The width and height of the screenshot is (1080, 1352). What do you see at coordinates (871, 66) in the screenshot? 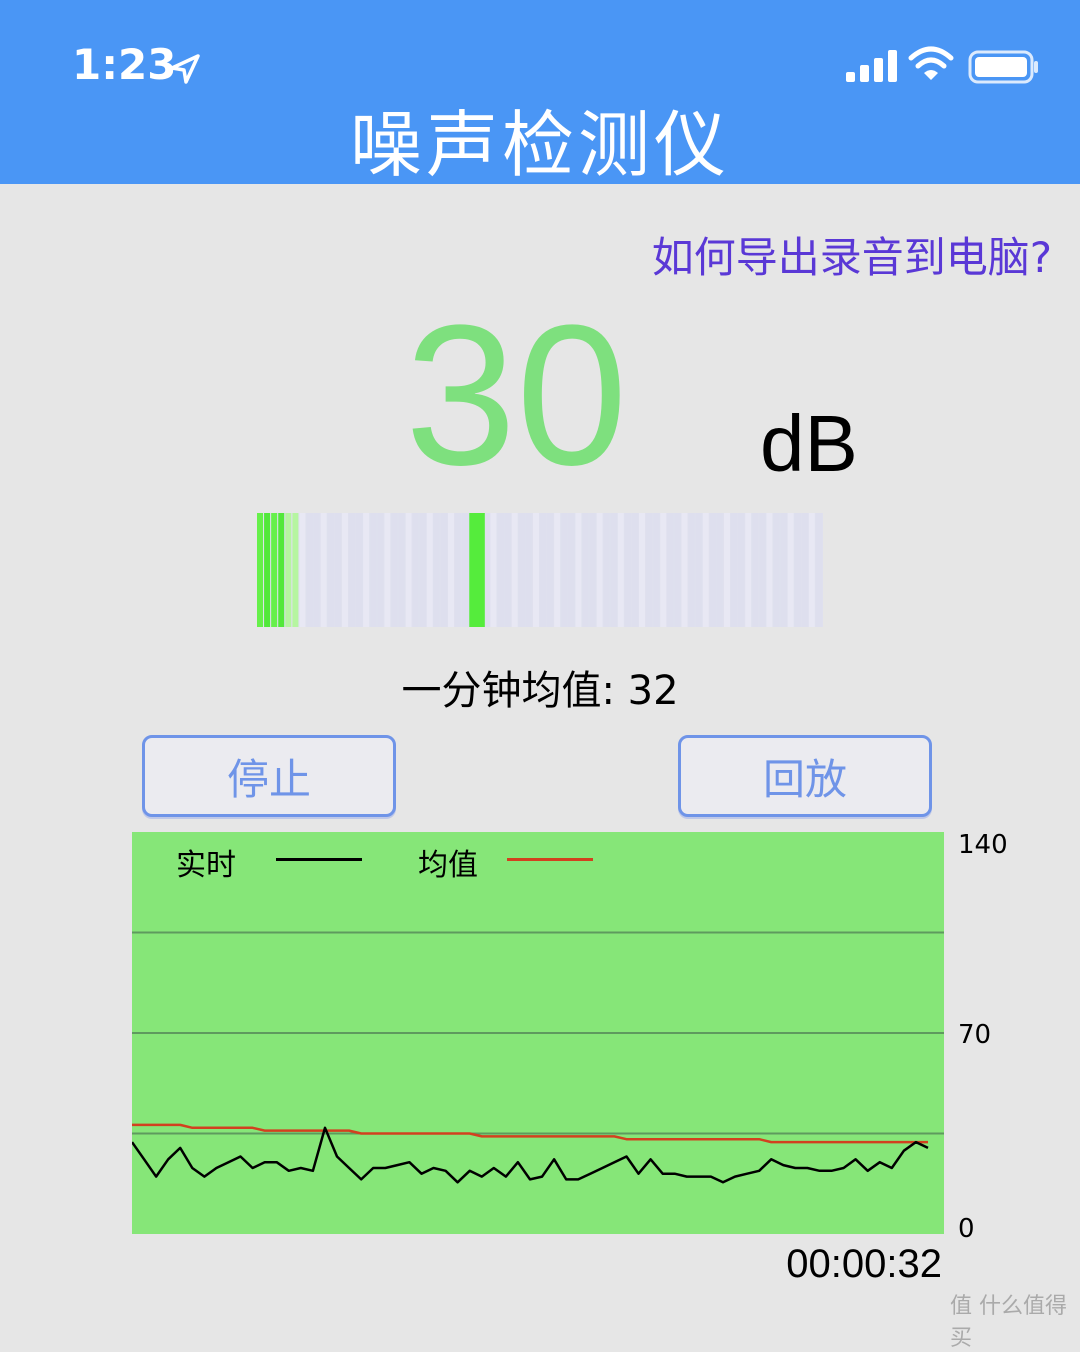
I see `cellular-signal-icon` at bounding box center [871, 66].